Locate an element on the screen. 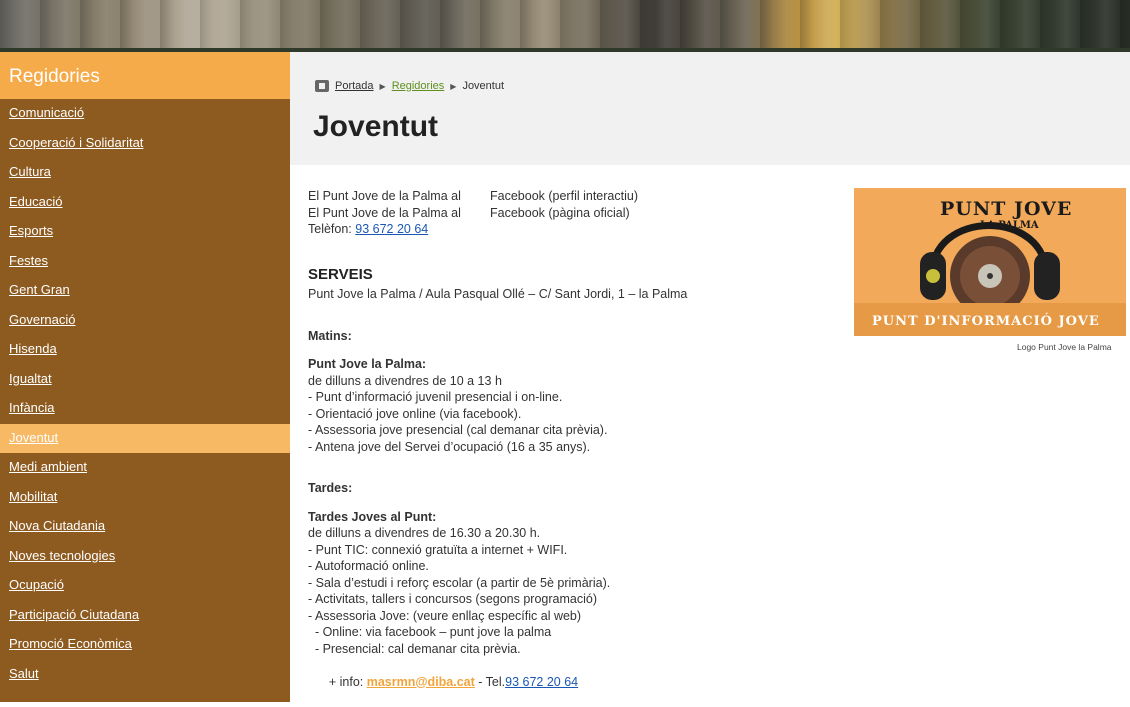  breadcrumb: Portada ▶ Regidories ▶ Joventut is located at coordinates (409, 86).